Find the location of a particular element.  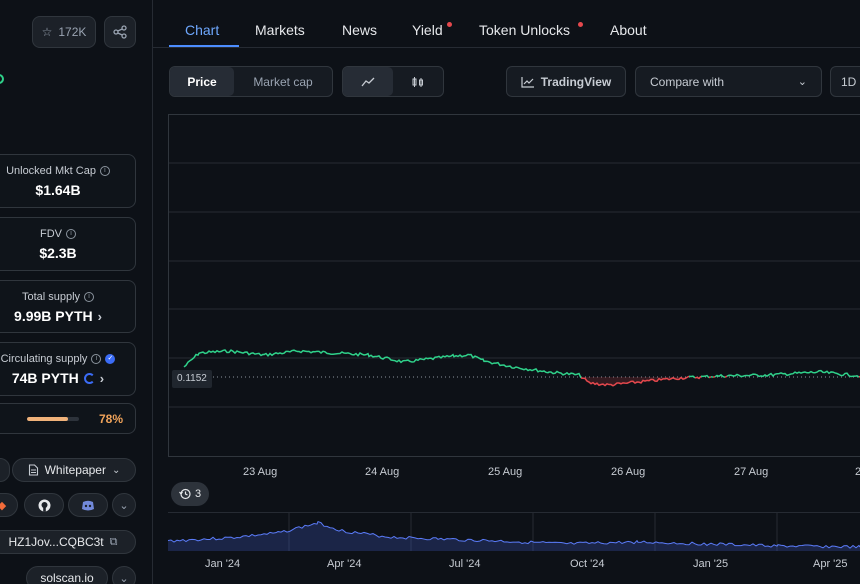

explorer-label: solscan.io is located at coordinates (67, 577).